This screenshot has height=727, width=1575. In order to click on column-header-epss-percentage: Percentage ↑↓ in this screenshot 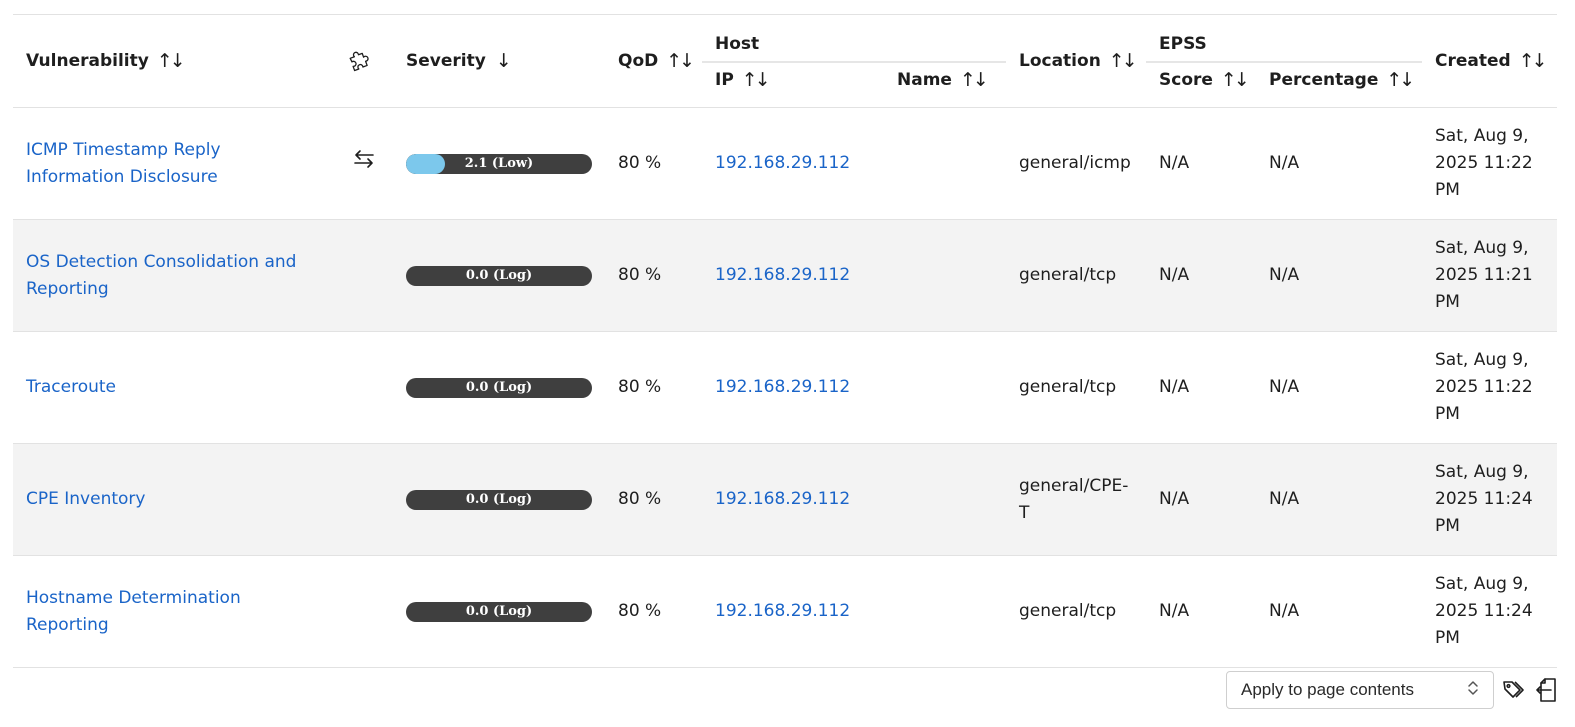, I will do `click(1339, 85)`.